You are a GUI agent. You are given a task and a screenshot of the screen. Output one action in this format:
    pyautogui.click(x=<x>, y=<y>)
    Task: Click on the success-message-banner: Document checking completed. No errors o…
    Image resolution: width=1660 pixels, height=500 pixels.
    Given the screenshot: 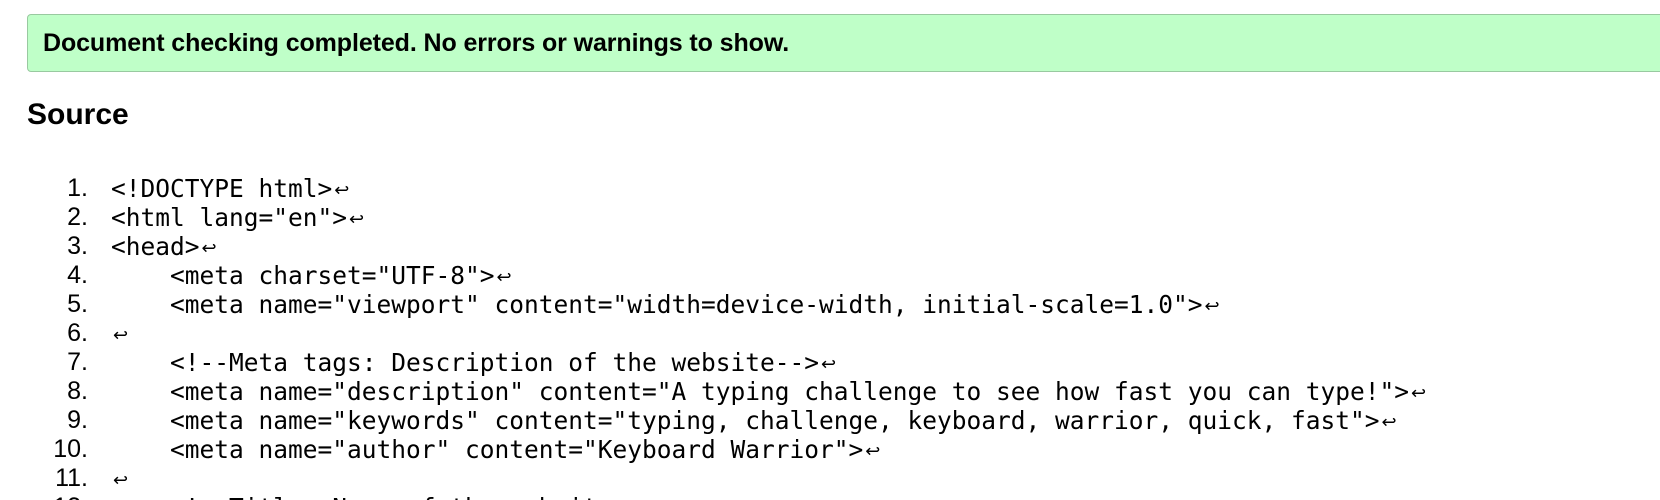 What is the action you would take?
    pyautogui.click(x=843, y=43)
    